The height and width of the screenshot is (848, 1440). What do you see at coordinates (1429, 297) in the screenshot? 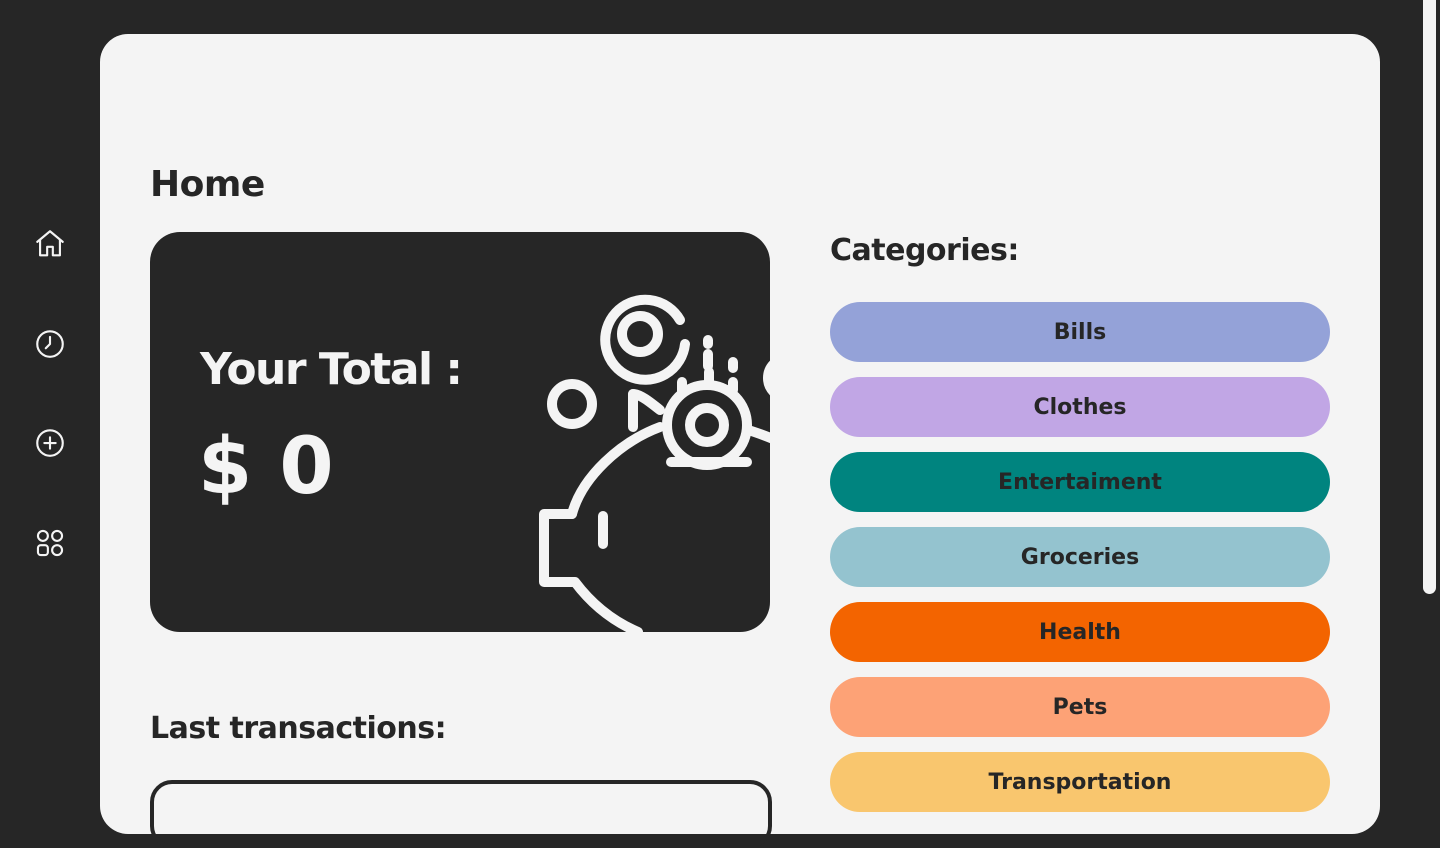
I see `scrollbar-thumb` at bounding box center [1429, 297].